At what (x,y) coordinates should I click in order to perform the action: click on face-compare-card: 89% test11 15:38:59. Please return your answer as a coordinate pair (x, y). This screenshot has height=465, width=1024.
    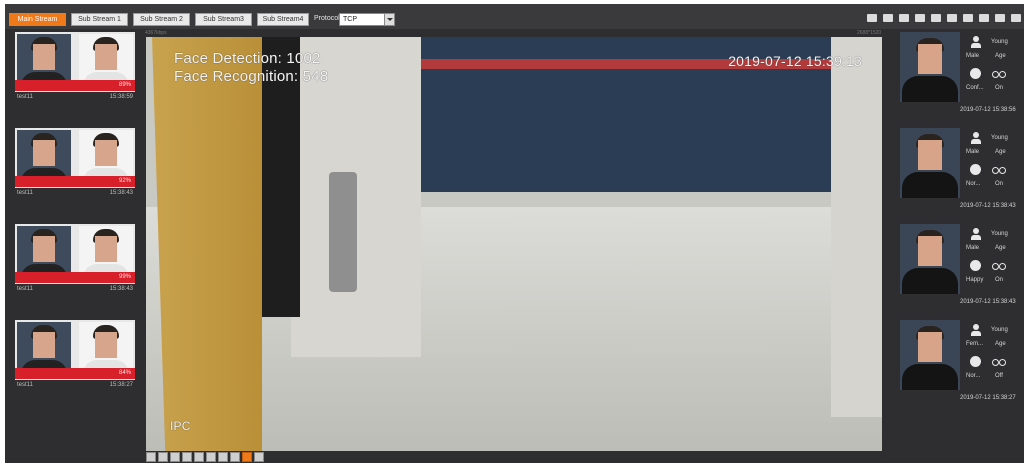
    Looking at the image, I should click on (75, 76).